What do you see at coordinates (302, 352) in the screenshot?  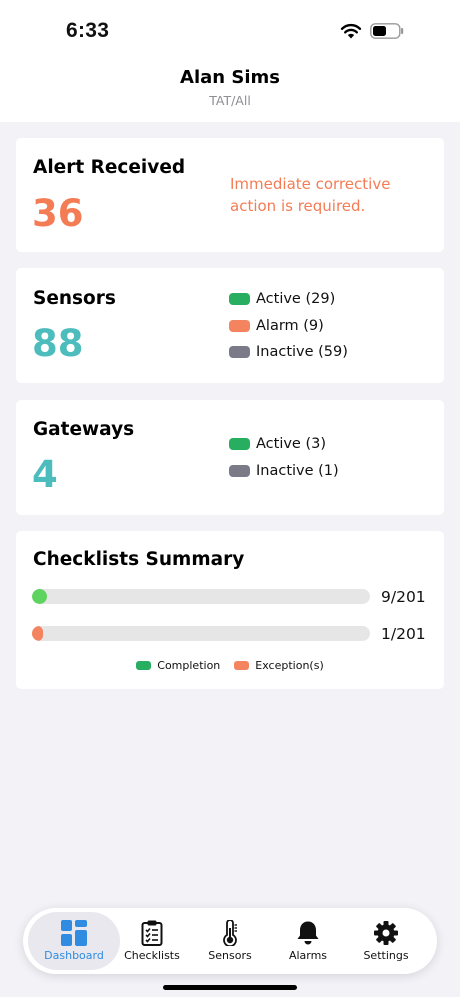 I see `legend-label: Inactive (59)` at bounding box center [302, 352].